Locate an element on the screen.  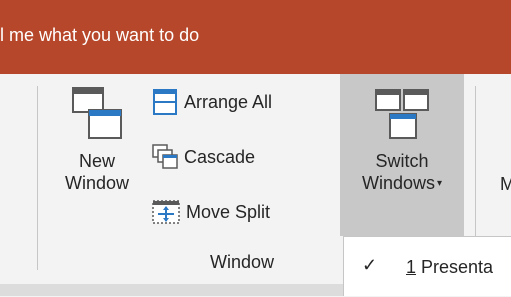
cascade-button: Cascade is located at coordinates (203, 157).